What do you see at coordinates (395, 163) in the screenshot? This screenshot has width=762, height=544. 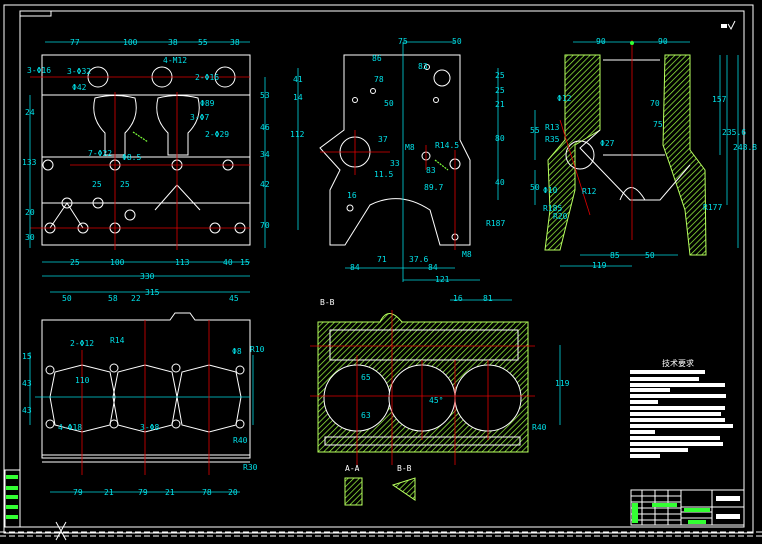 I see `dim-label: 33` at bounding box center [395, 163].